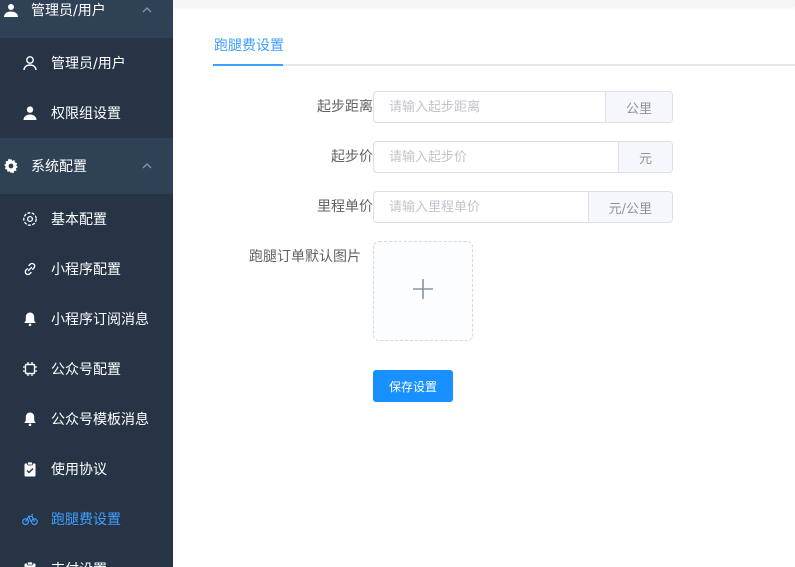  Describe the element at coordinates (30, 519) in the screenshot. I see `bicycle-icon` at that location.